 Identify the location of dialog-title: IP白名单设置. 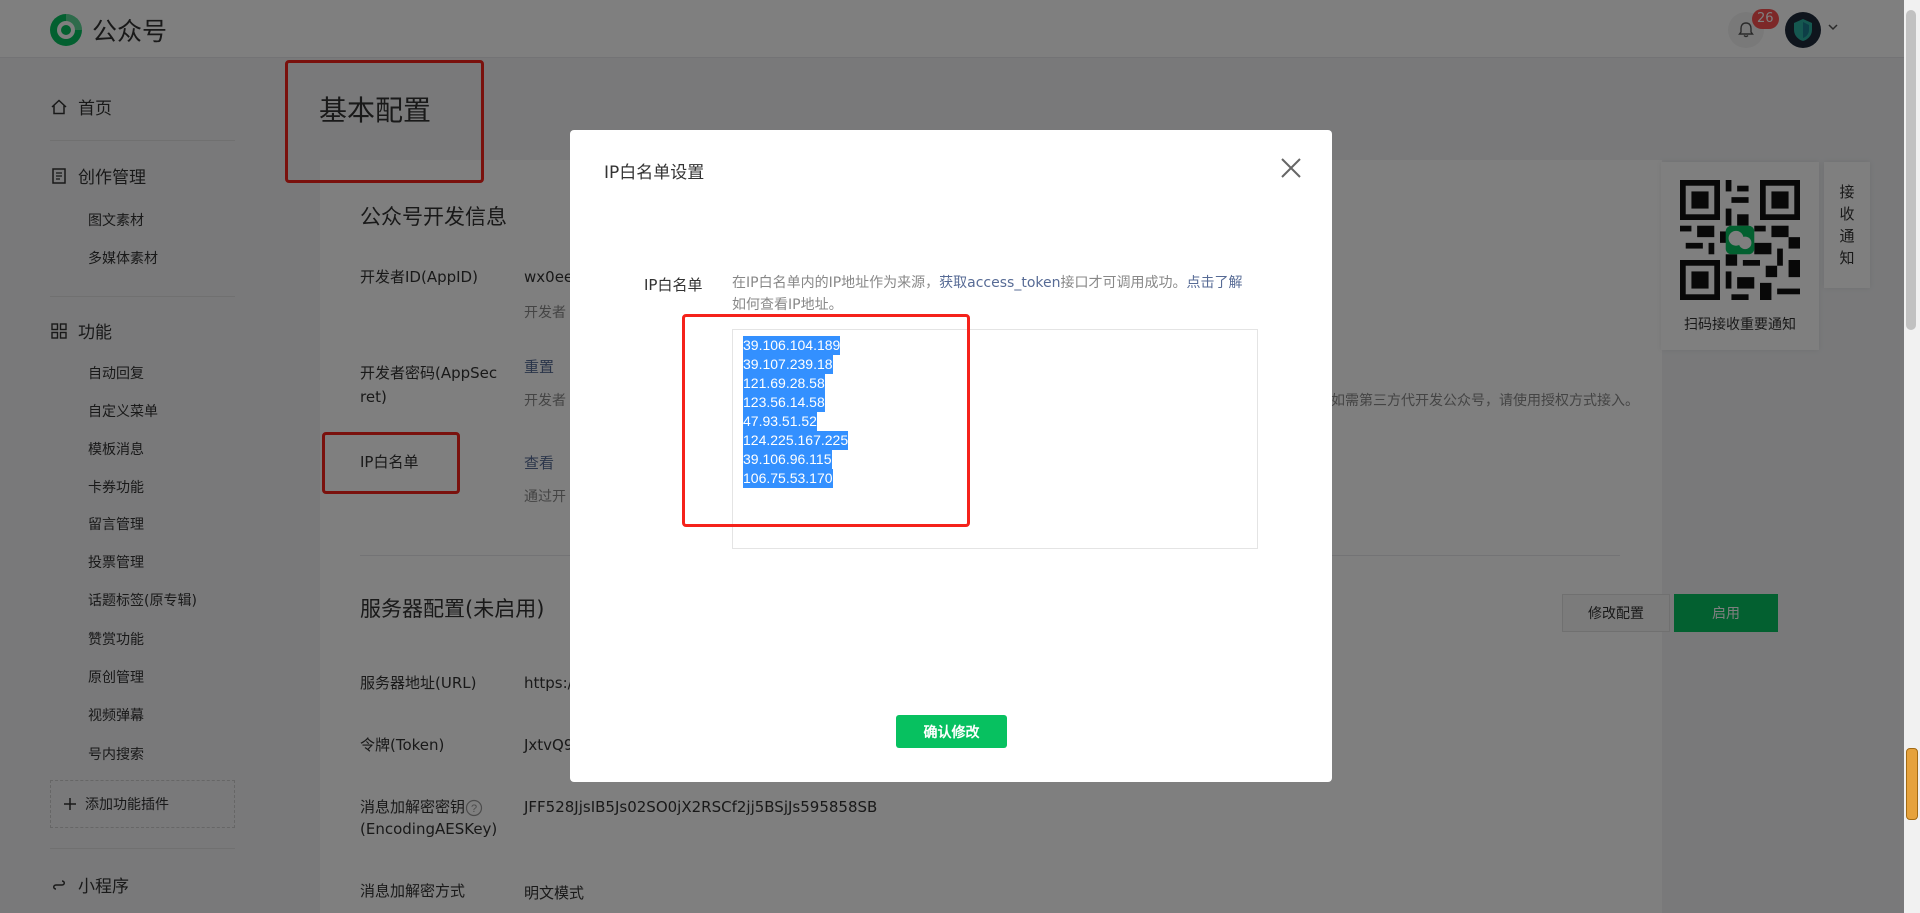
(654, 173).